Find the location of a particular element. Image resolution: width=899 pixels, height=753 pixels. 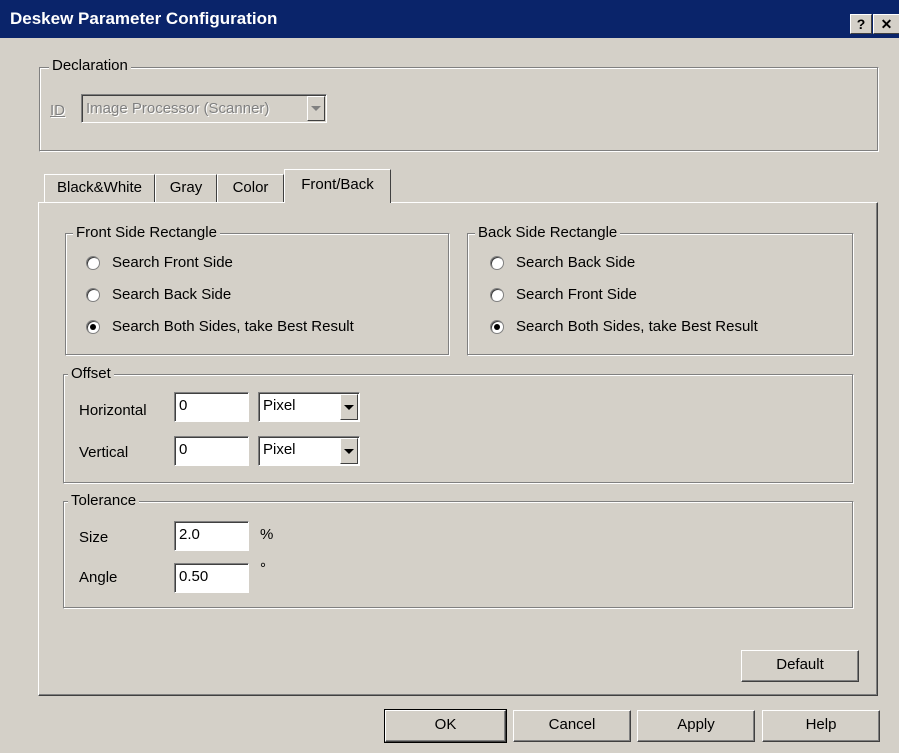

horizontal-input-value: 0 is located at coordinates (183, 405).